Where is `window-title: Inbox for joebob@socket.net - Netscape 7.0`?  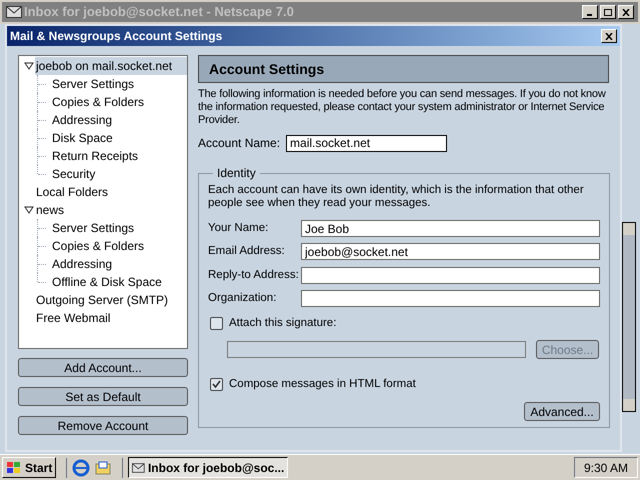 window-title: Inbox for joebob@socket.net - Netscape 7.0 is located at coordinates (159, 12).